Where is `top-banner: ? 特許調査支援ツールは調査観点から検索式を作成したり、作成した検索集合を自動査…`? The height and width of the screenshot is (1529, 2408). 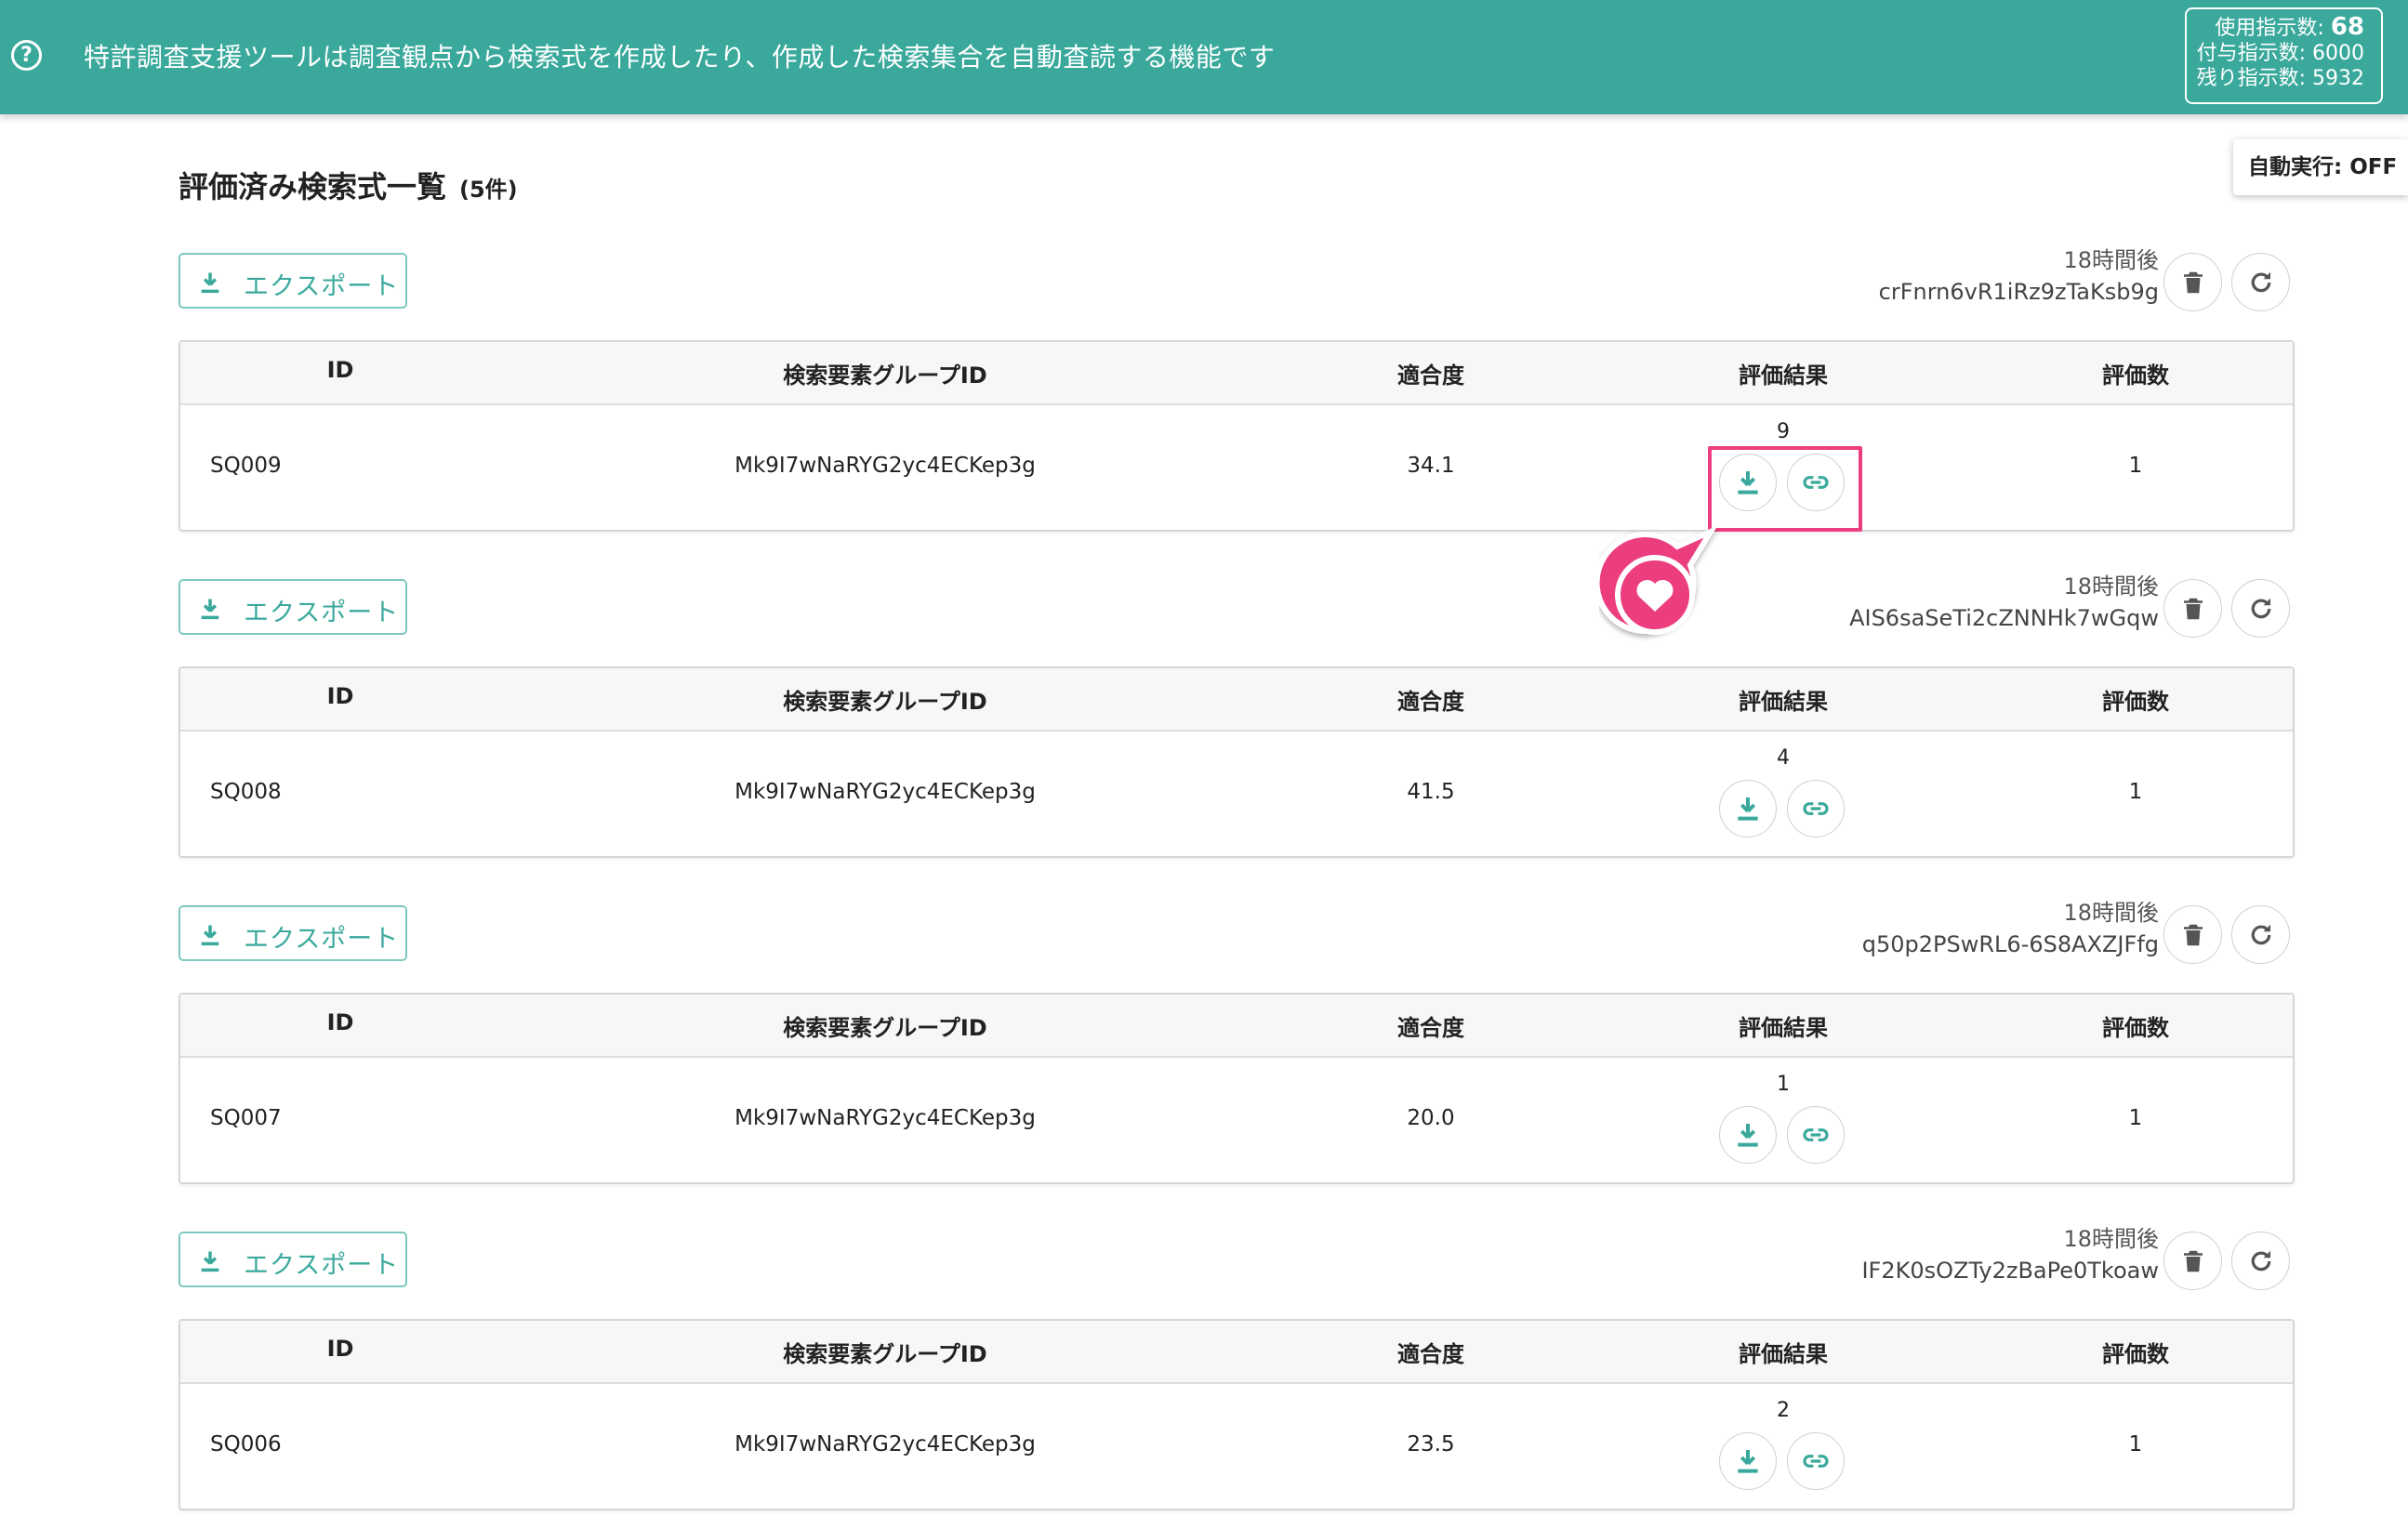 top-banner: ? 特許調査支援ツールは調査観点から検索式を作成したり、作成した検索集合を自動査… is located at coordinates (1204, 57).